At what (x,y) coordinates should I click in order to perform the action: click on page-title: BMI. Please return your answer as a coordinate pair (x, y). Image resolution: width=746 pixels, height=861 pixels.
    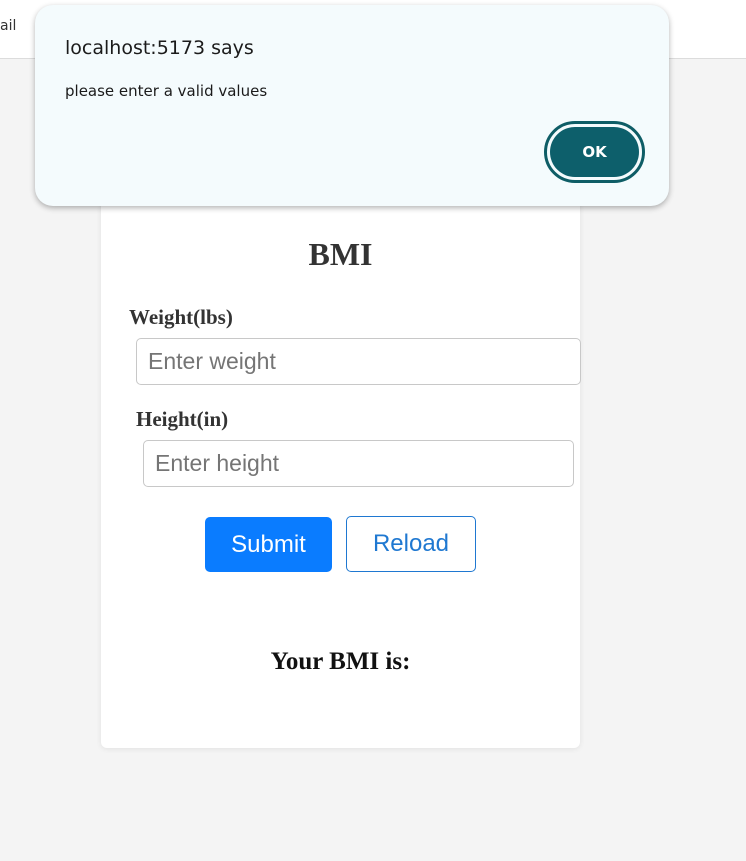
    Looking at the image, I should click on (340, 254).